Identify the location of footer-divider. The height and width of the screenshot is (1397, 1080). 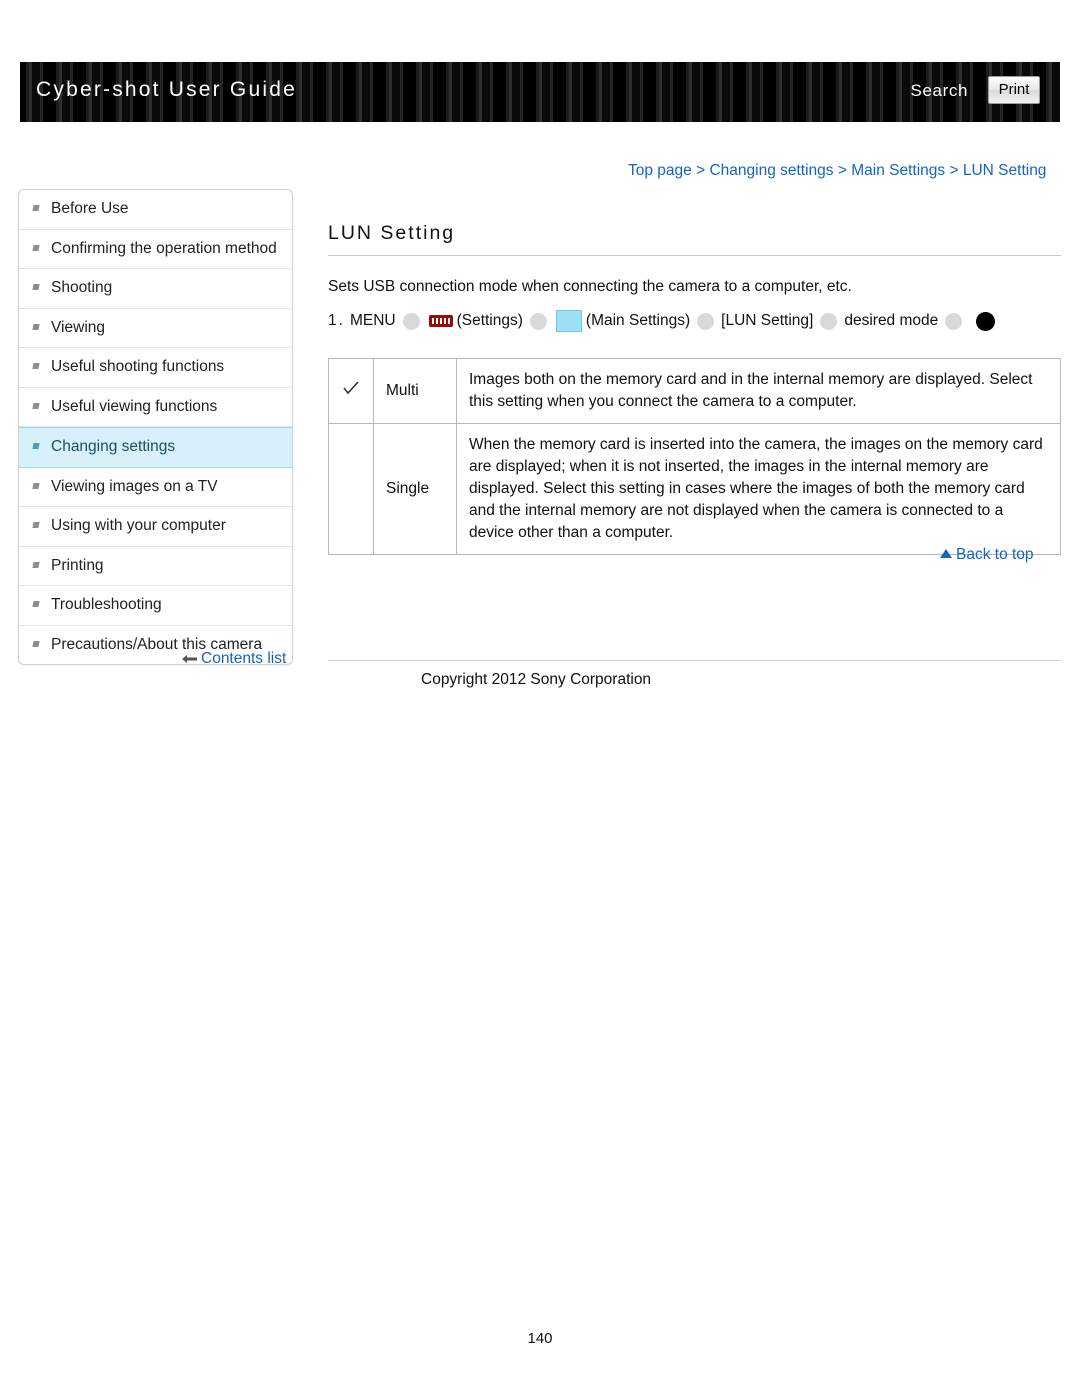
(694, 660).